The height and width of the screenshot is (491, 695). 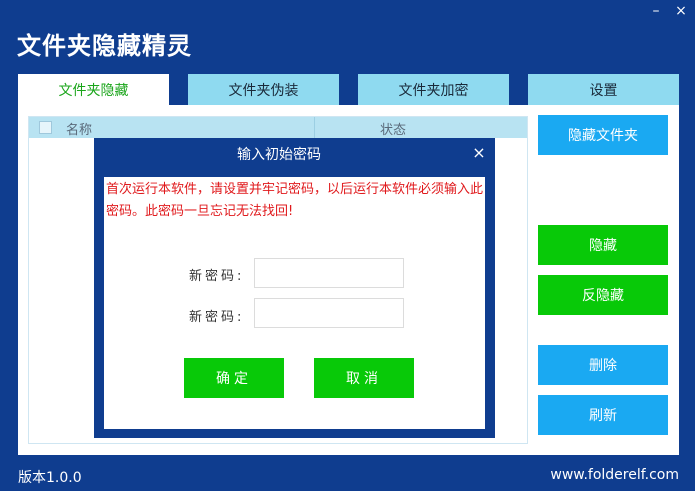 What do you see at coordinates (681, 11) in the screenshot?
I see `close-window-button: ×` at bounding box center [681, 11].